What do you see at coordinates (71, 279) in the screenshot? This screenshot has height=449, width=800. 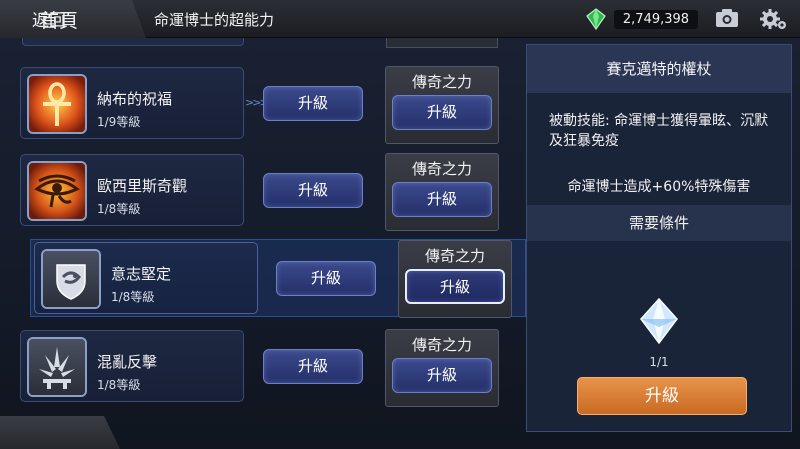 I see `shield-icon` at bounding box center [71, 279].